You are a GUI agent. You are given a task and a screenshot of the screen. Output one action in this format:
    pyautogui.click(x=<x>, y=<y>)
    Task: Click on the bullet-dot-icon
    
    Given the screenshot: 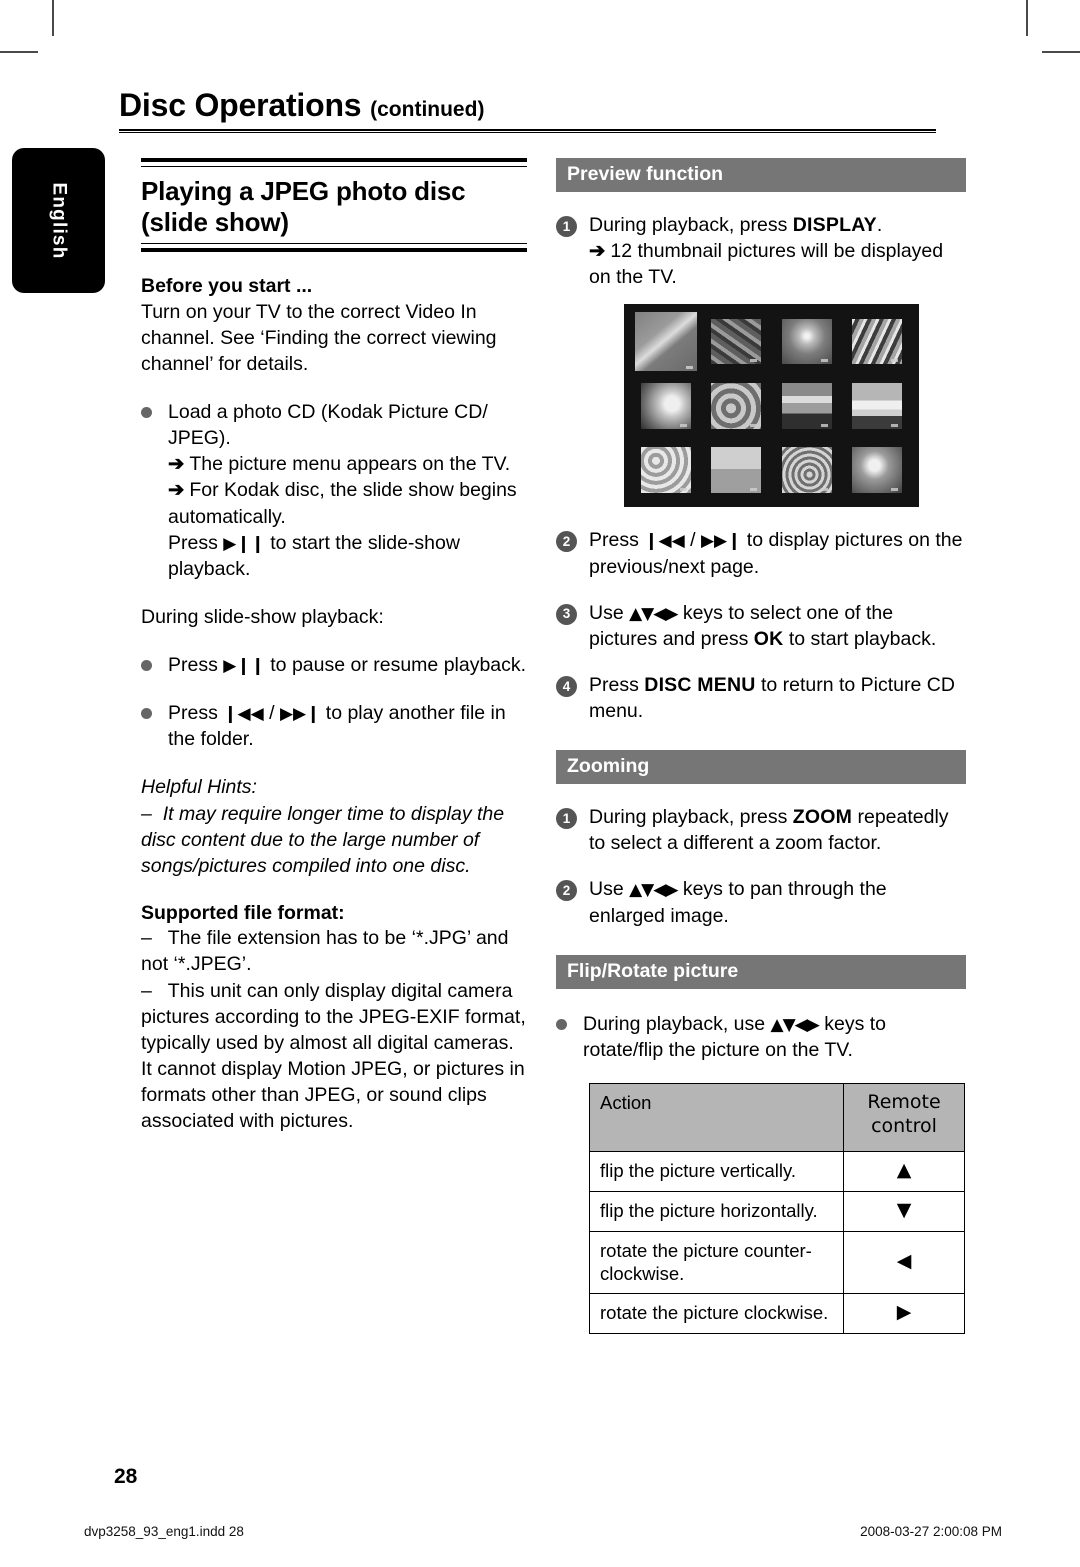 What is the action you would take?
    pyautogui.click(x=154, y=490)
    